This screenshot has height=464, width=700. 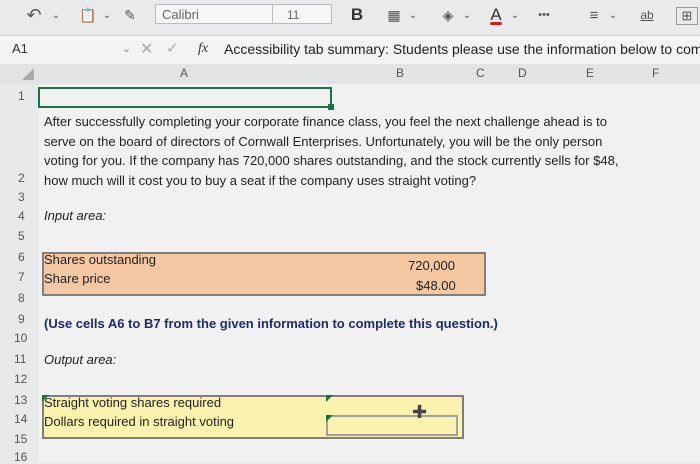 I want to click on align-dropdown-icon: ⌄, so click(x=613, y=15).